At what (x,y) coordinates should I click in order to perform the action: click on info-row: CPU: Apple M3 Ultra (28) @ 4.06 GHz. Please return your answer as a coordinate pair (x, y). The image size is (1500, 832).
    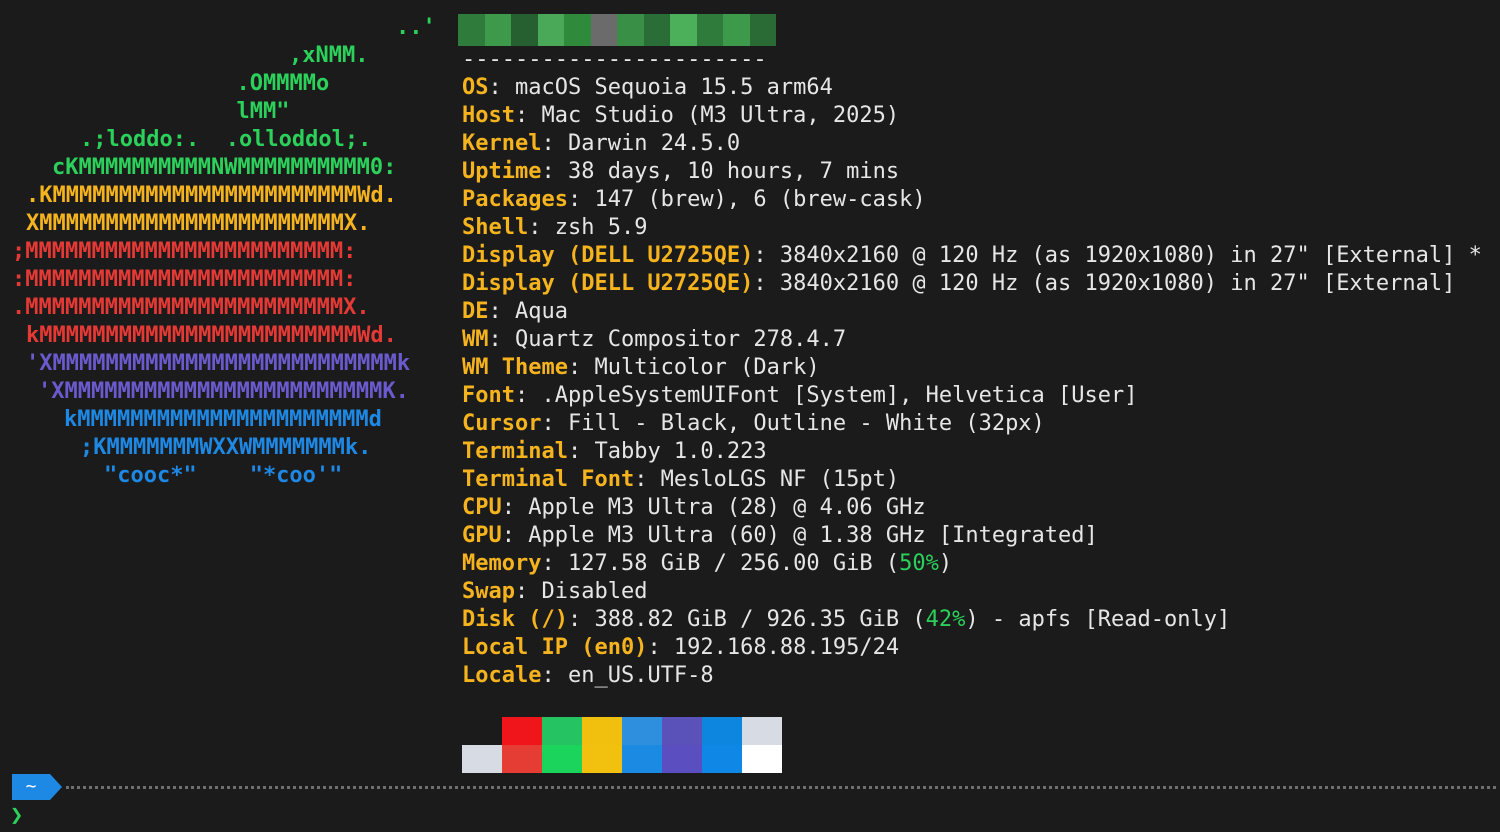
    Looking at the image, I should click on (972, 508).